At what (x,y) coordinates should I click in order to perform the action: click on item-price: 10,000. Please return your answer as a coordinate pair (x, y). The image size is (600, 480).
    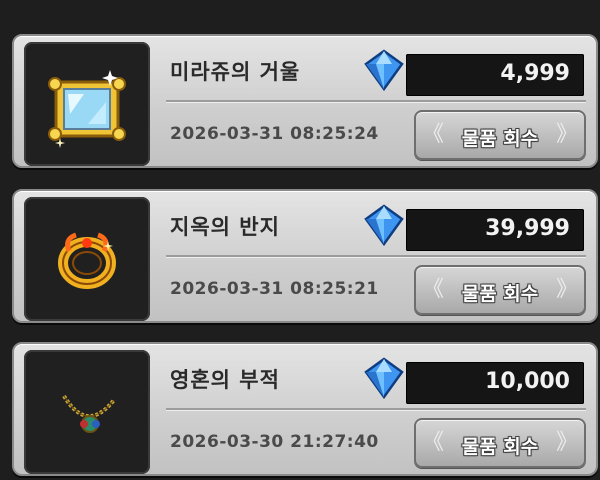
    Looking at the image, I should click on (527, 381).